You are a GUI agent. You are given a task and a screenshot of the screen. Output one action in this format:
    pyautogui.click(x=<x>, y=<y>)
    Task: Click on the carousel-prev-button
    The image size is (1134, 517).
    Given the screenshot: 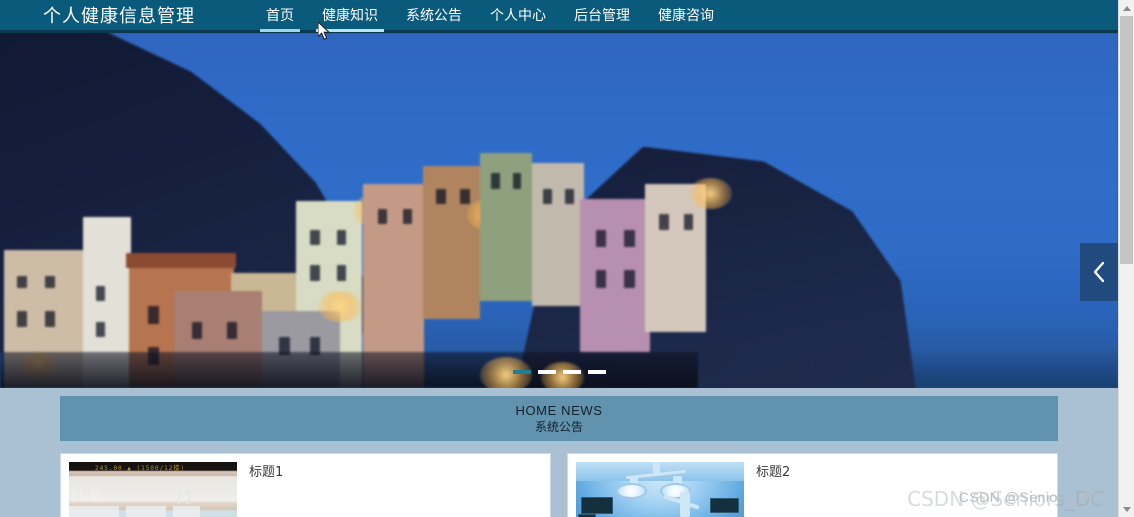 What is the action you would take?
    pyautogui.click(x=1099, y=272)
    